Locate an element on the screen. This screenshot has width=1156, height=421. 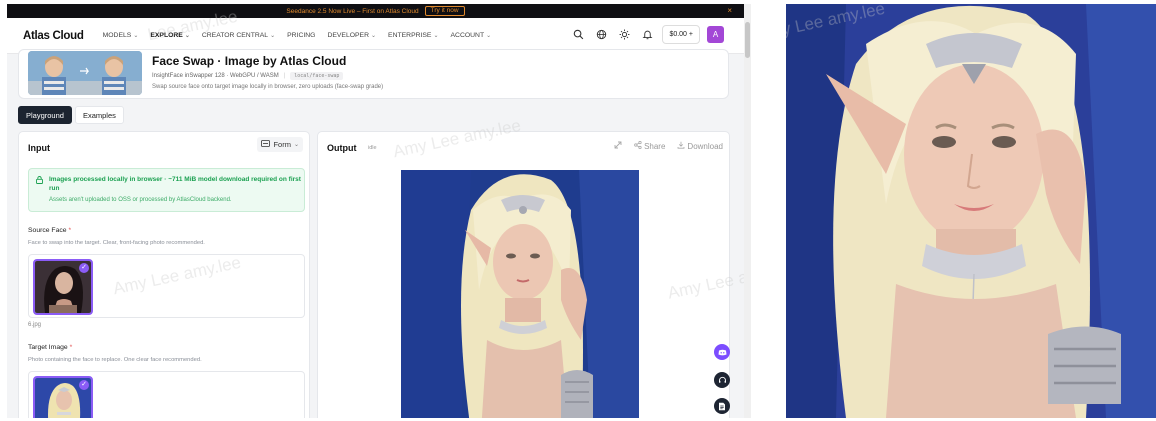
expand-icon is located at coordinates (618, 146).